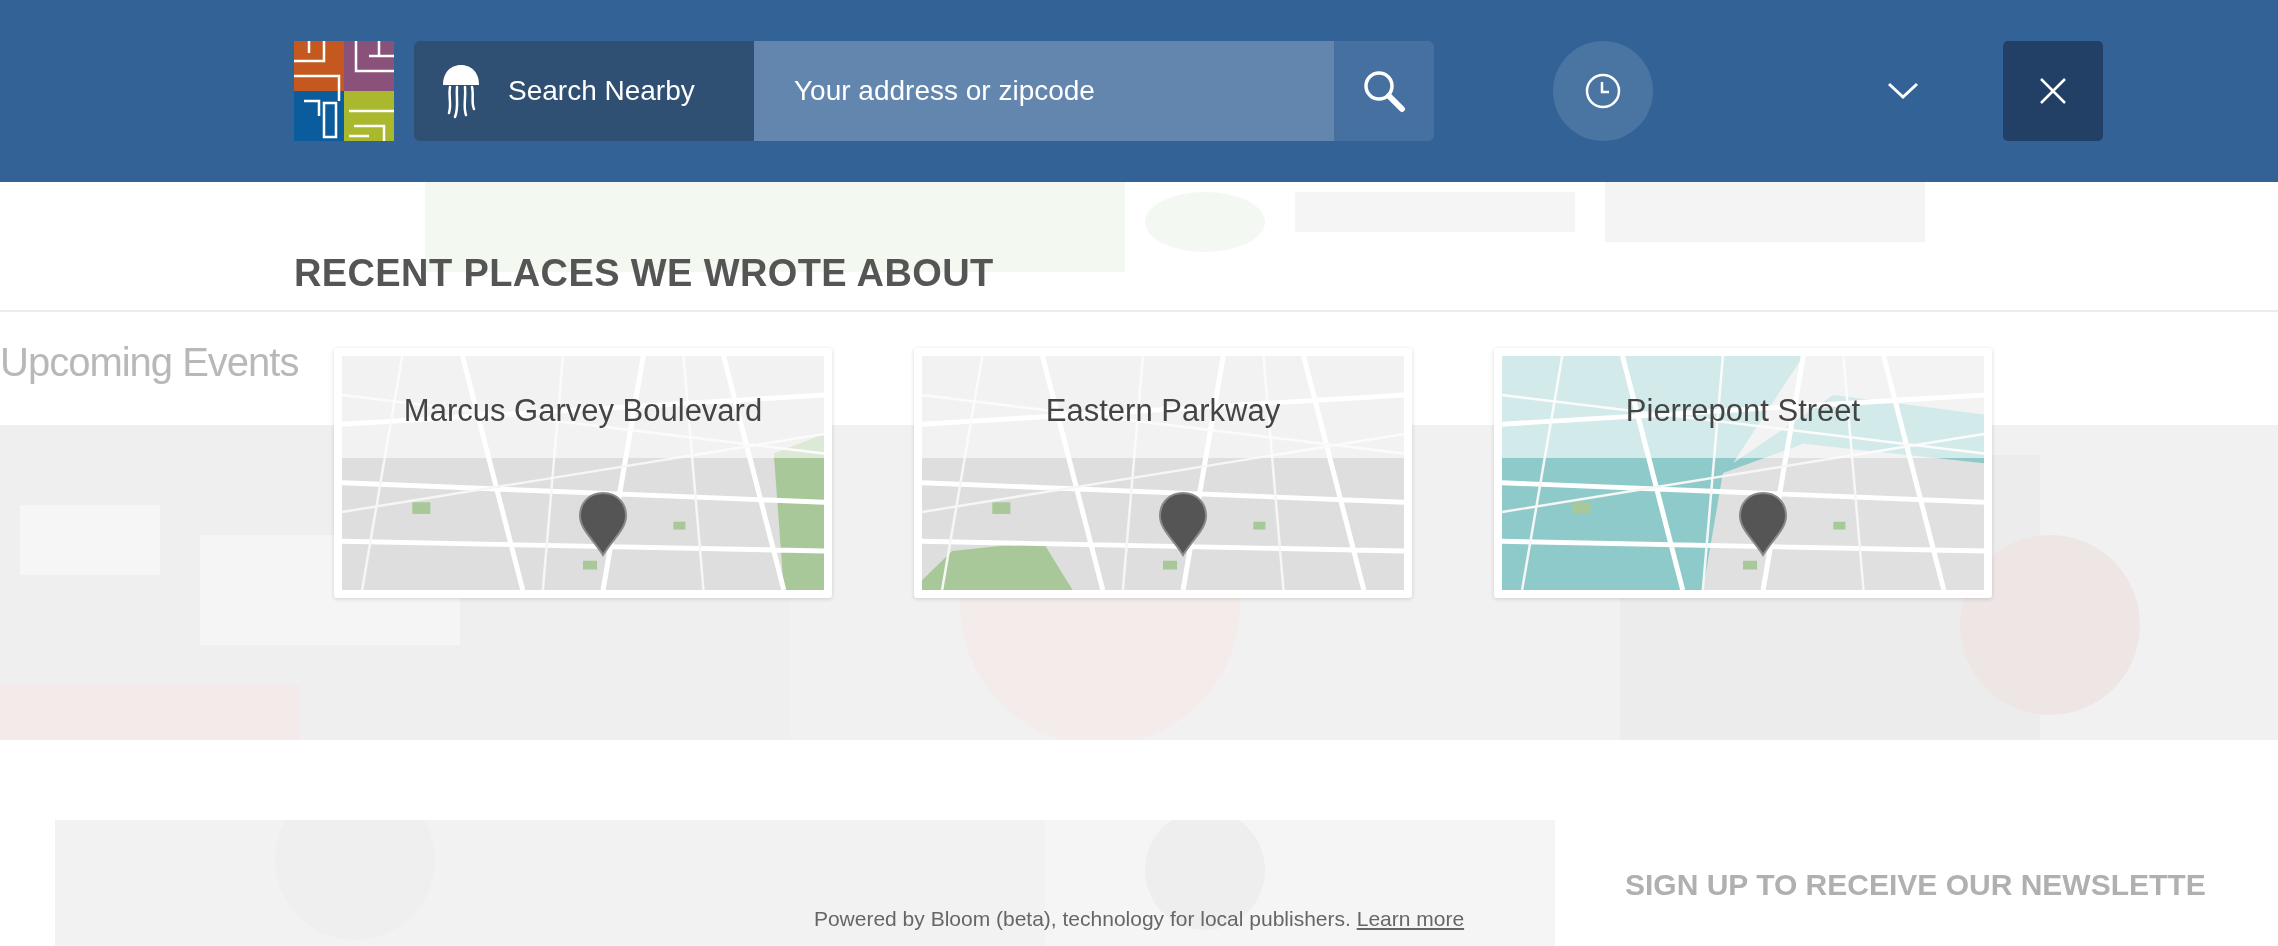 The width and height of the screenshot is (2278, 946). What do you see at coordinates (644, 273) in the screenshot?
I see `section-title: RECENT PLACES WE WROTE ABOUT` at bounding box center [644, 273].